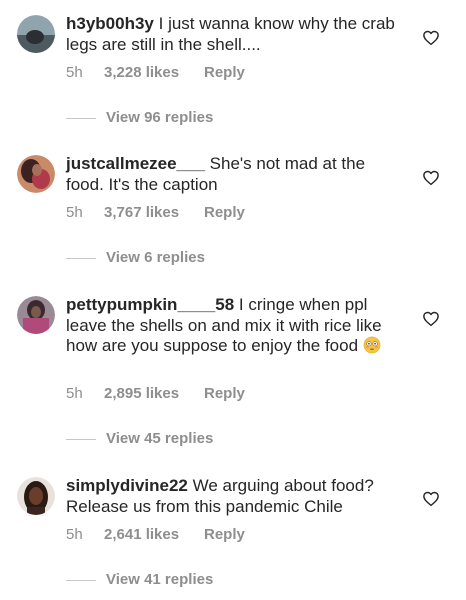 Image resolution: width=466 pixels, height=600 pixels. I want to click on comment-meta: 5h 3,767 likes Reply, so click(155, 212).